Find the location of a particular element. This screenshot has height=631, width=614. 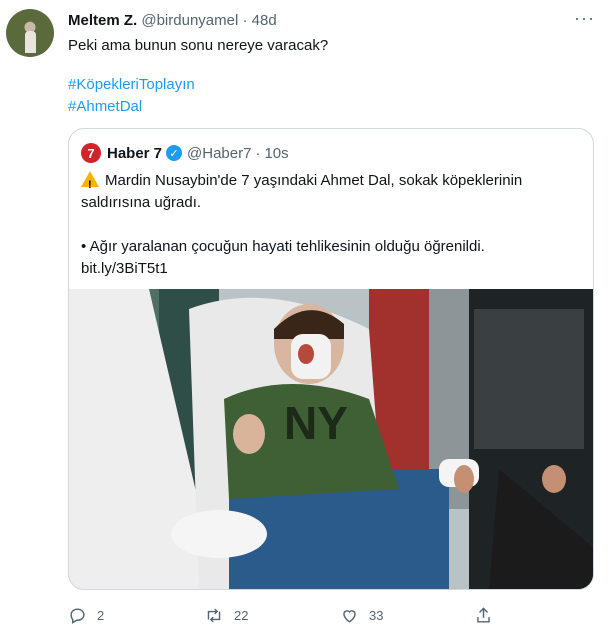

like-count: 33 is located at coordinates (376, 615).